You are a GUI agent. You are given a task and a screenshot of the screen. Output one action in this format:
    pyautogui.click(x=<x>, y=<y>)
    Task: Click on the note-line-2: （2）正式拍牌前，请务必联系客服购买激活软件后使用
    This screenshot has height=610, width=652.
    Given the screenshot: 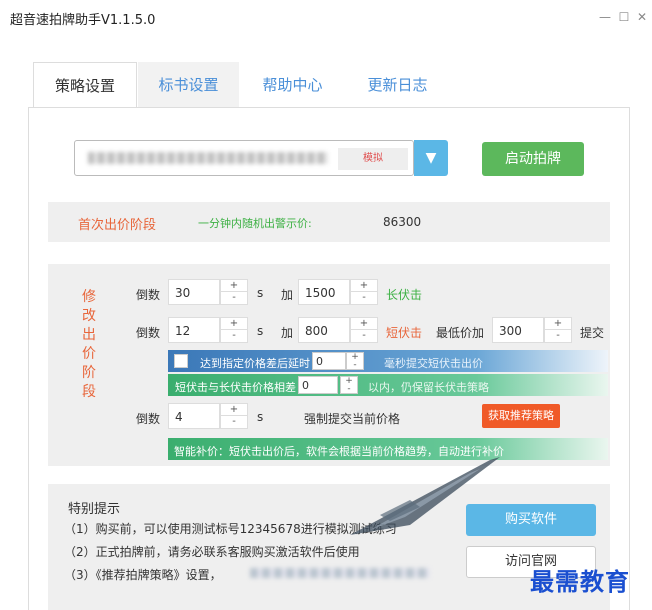 What is the action you would take?
    pyautogui.click(x=212, y=552)
    